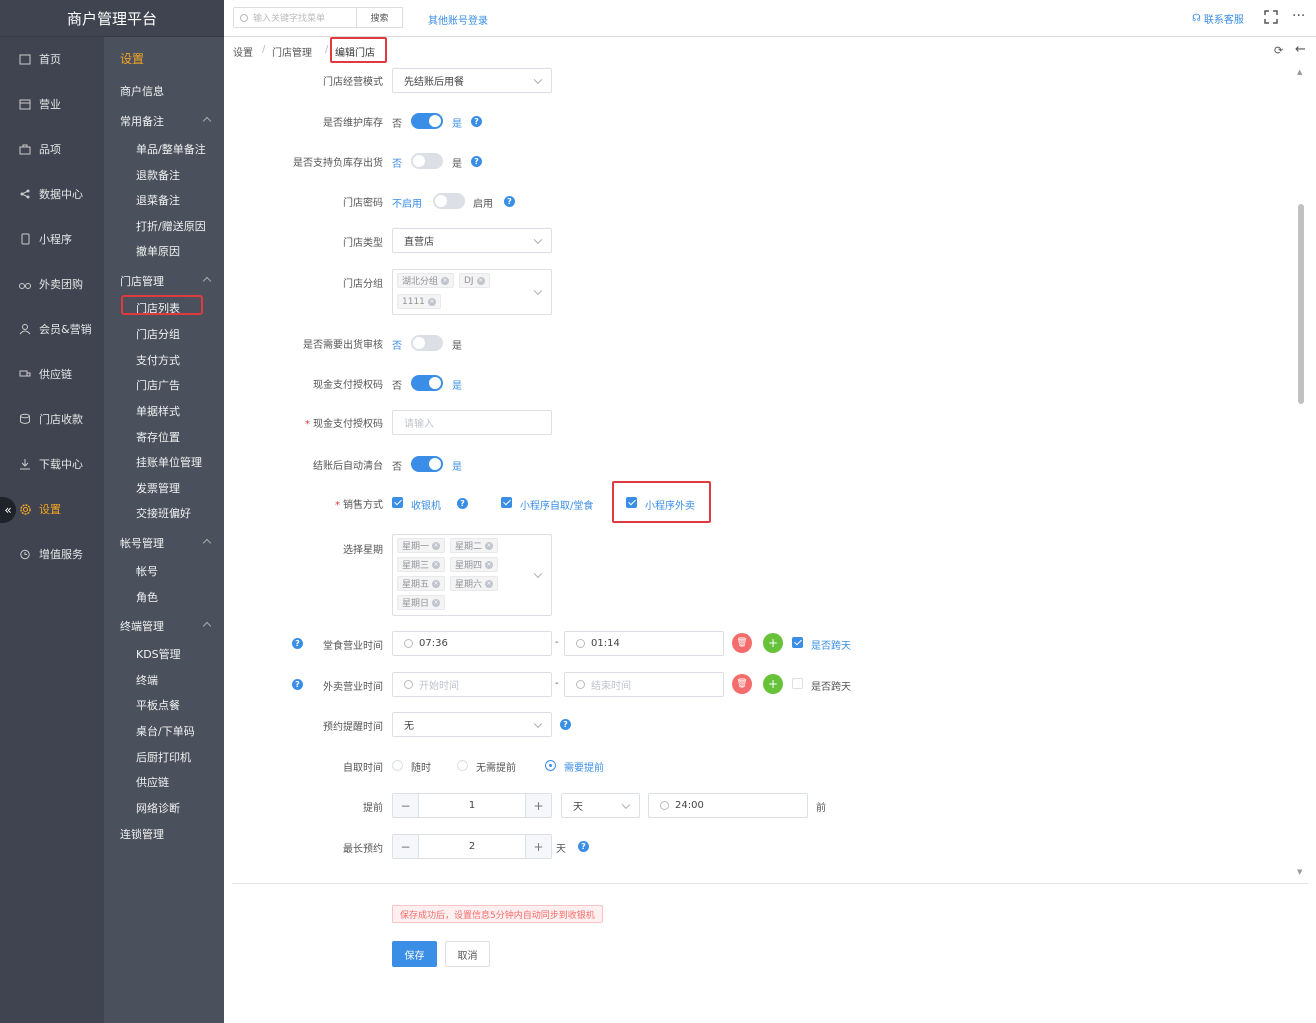 This screenshot has height=1023, width=1316. I want to click on advance-stepper: − 1 +, so click(472, 805).